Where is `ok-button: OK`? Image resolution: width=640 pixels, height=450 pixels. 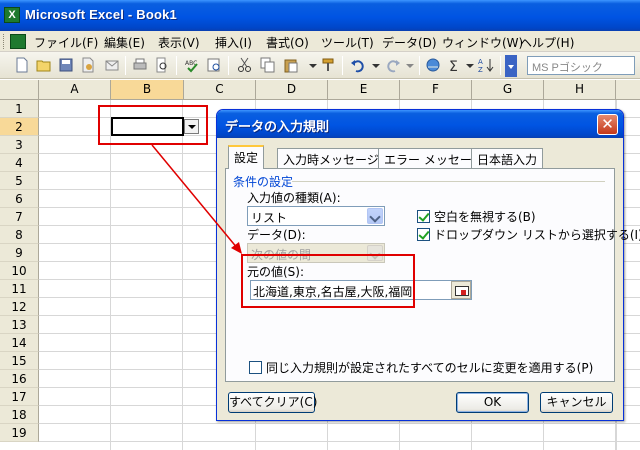 ok-button: OK is located at coordinates (492, 402).